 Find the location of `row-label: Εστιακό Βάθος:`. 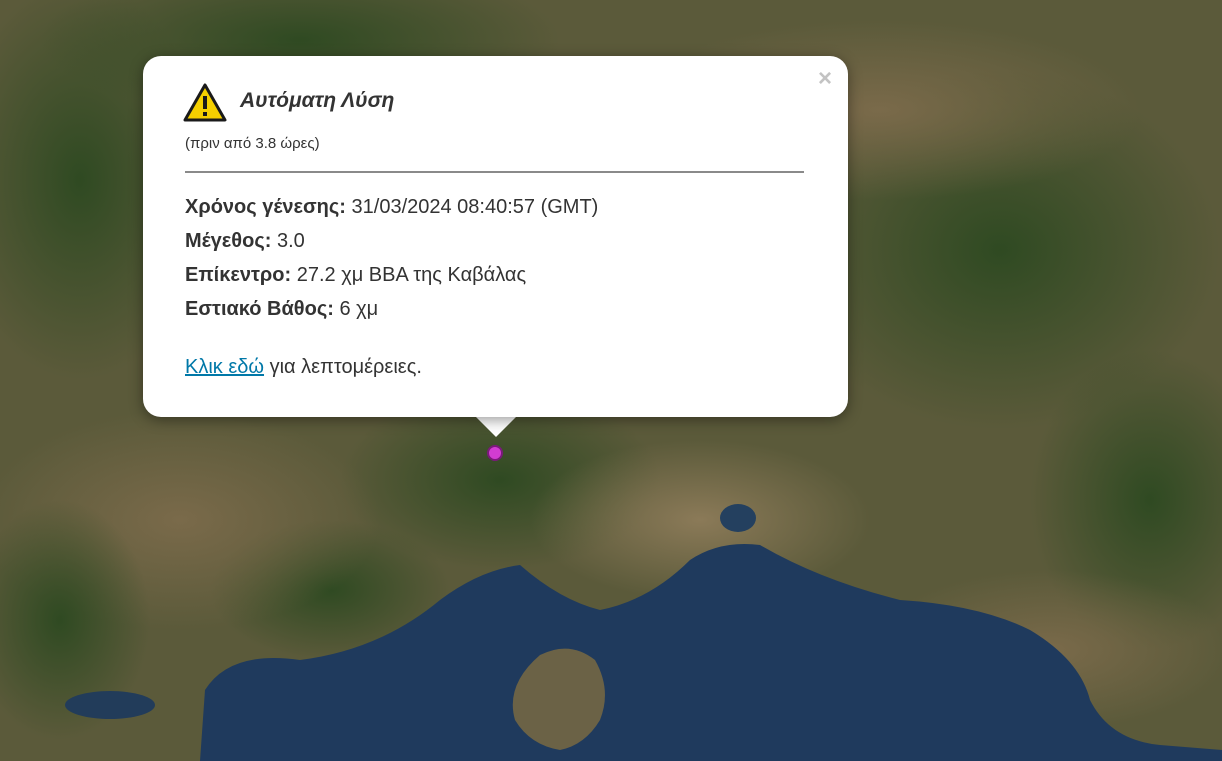

row-label: Εστιακό Βάθος: is located at coordinates (259, 309).